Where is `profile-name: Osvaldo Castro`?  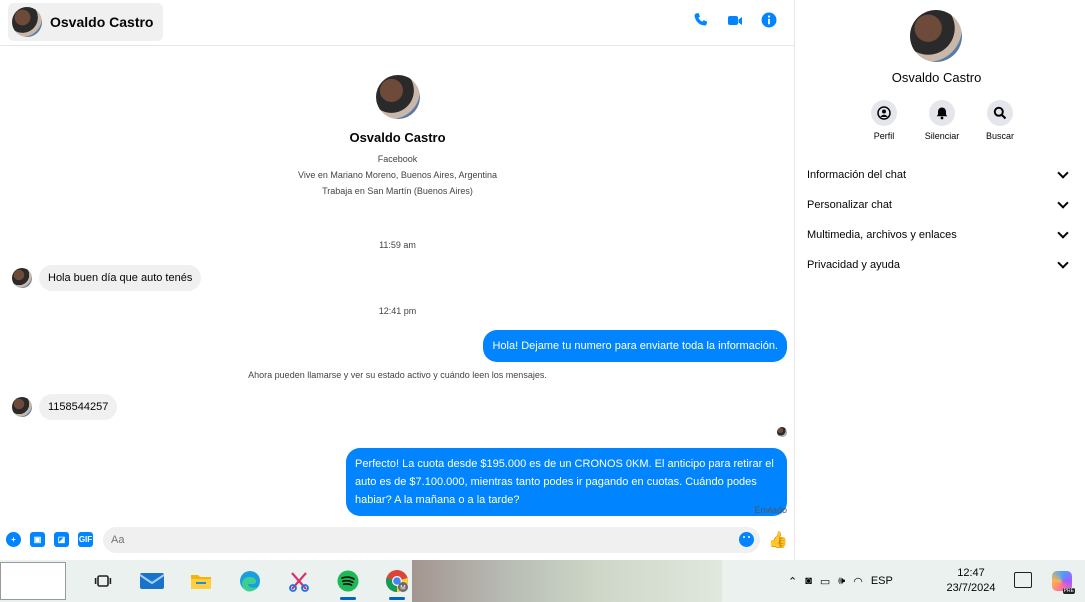 profile-name: Osvaldo Castro is located at coordinates (397, 137).